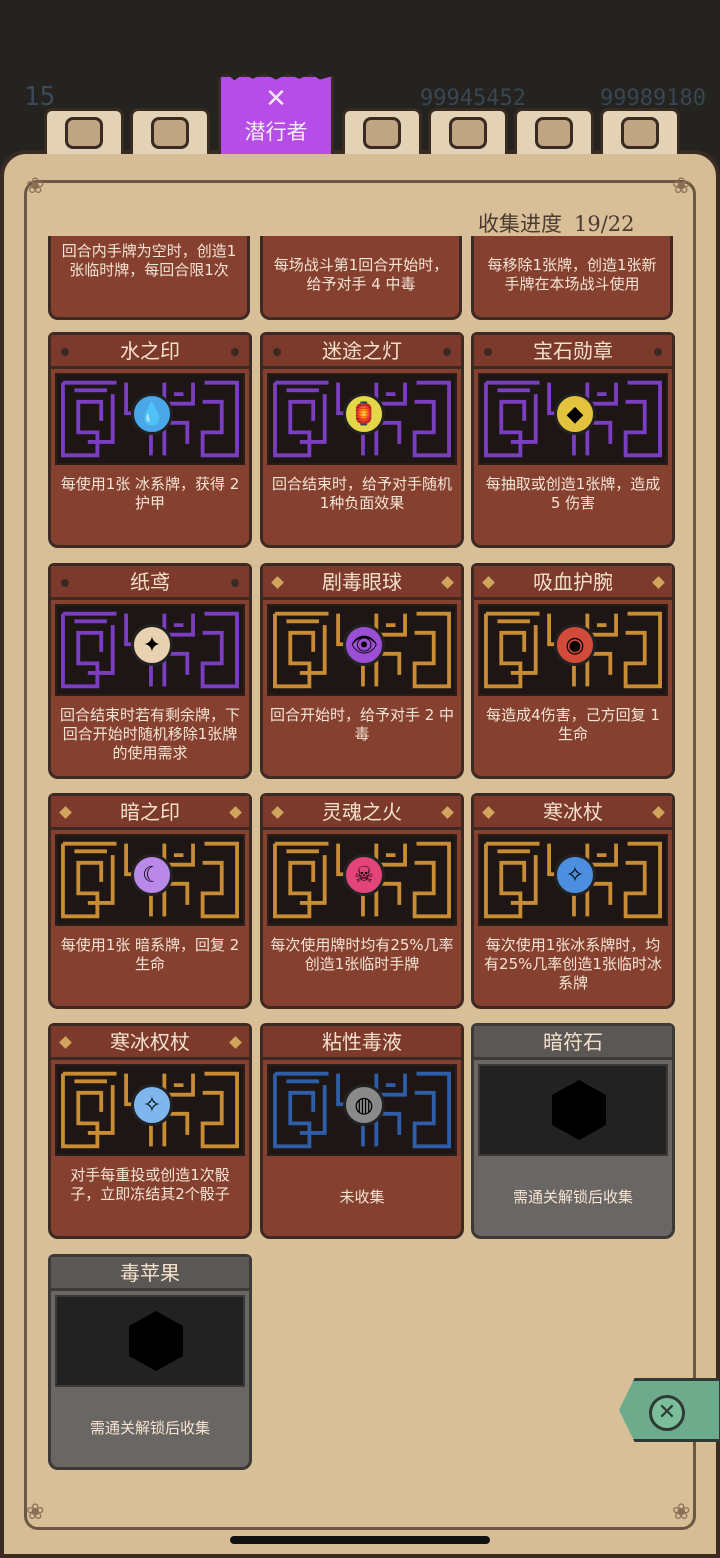 The height and width of the screenshot is (1558, 720). I want to click on crossed-blades-icon: ✕, so click(276, 99).